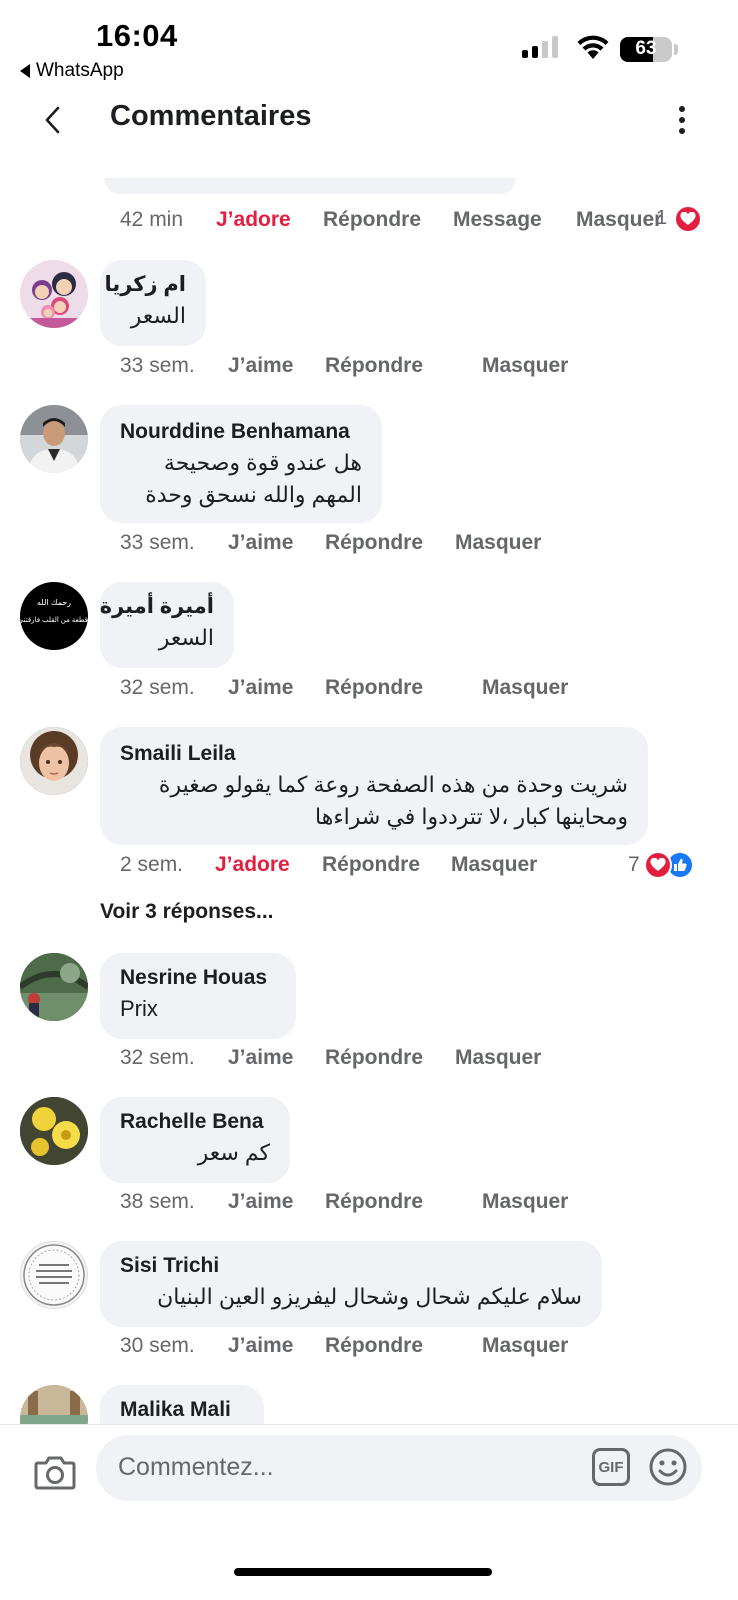  What do you see at coordinates (363, 1572) in the screenshot?
I see `home-indicator` at bounding box center [363, 1572].